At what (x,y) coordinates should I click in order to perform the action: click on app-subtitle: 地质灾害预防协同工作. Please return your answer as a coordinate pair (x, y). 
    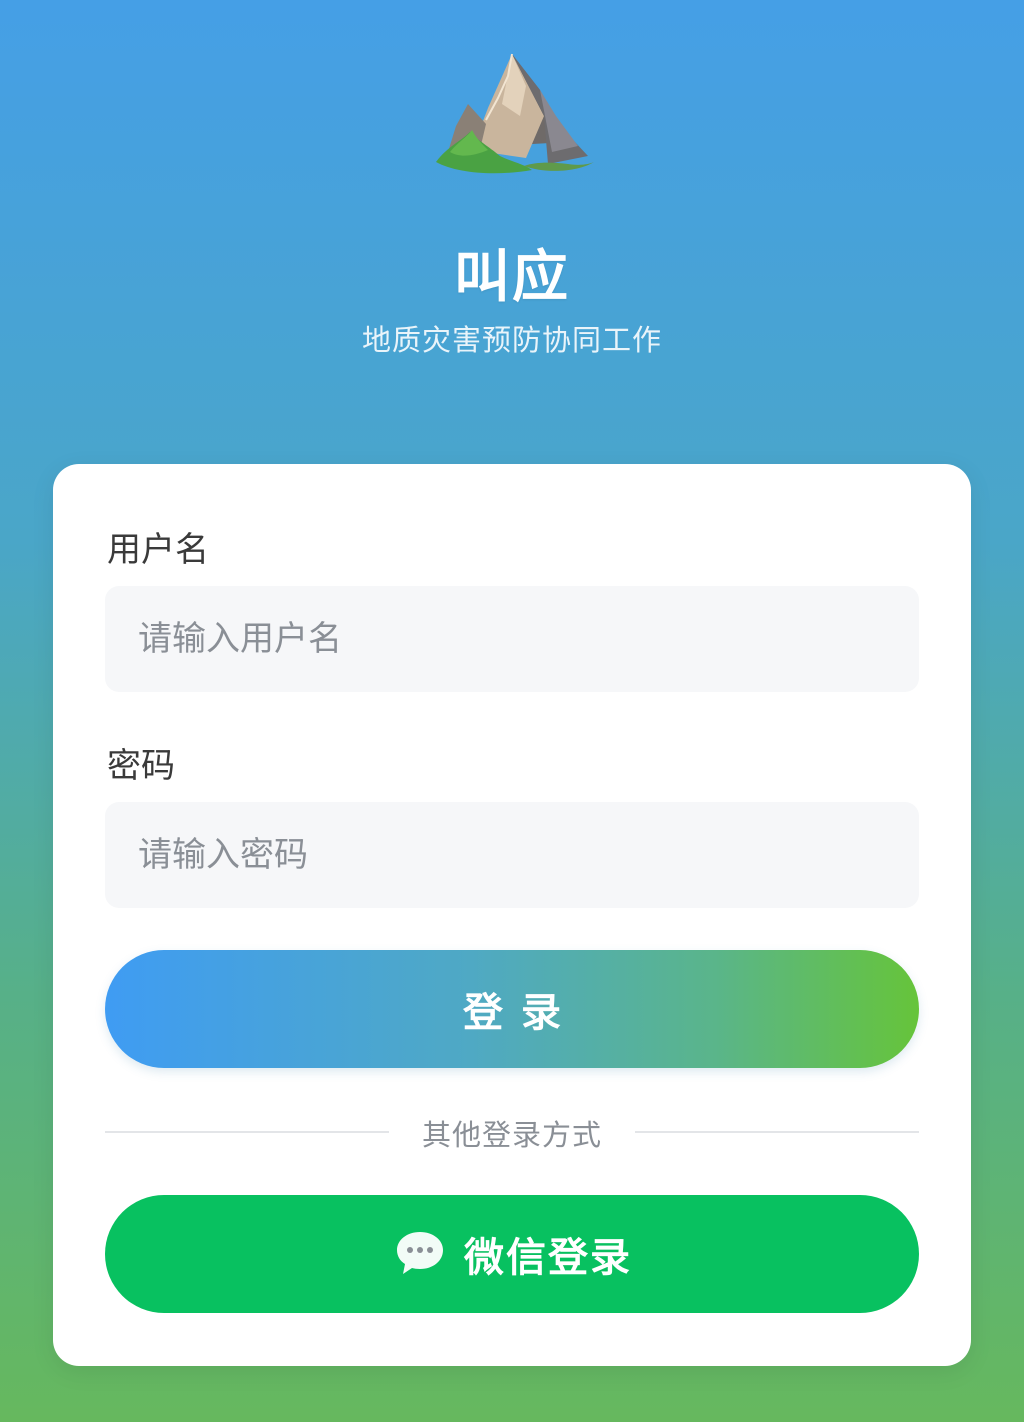
    Looking at the image, I should click on (511, 340).